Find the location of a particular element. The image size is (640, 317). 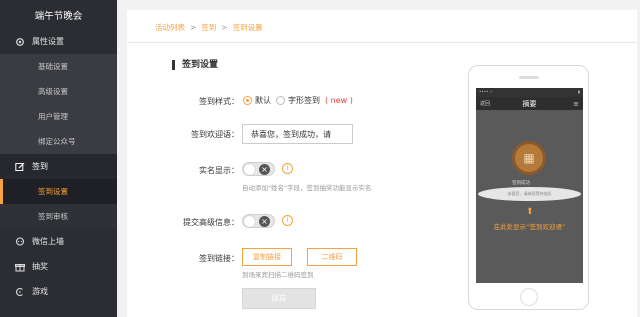

phone-topbar: 返回 摘要 ≡ is located at coordinates (529, 103).